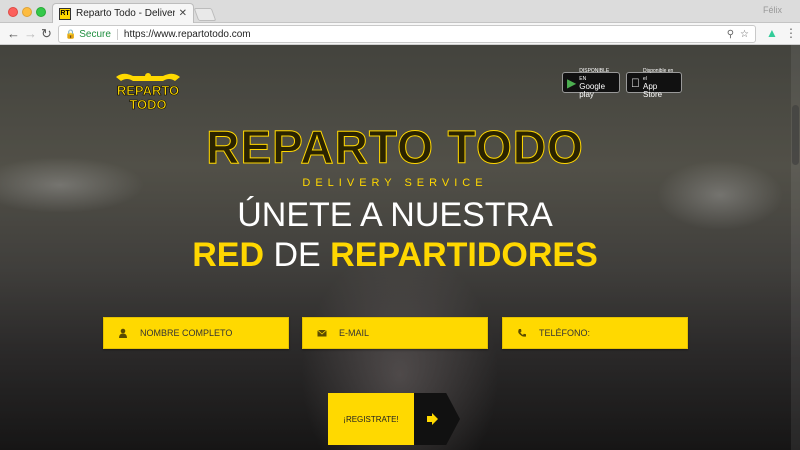 This screenshot has width=800, height=450. What do you see at coordinates (730, 34) in the screenshot?
I see `search-icon: ⚲` at bounding box center [730, 34].